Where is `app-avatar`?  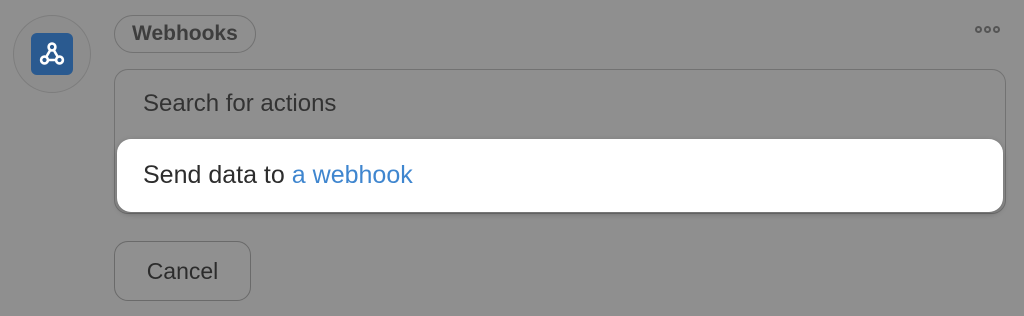 app-avatar is located at coordinates (52, 54).